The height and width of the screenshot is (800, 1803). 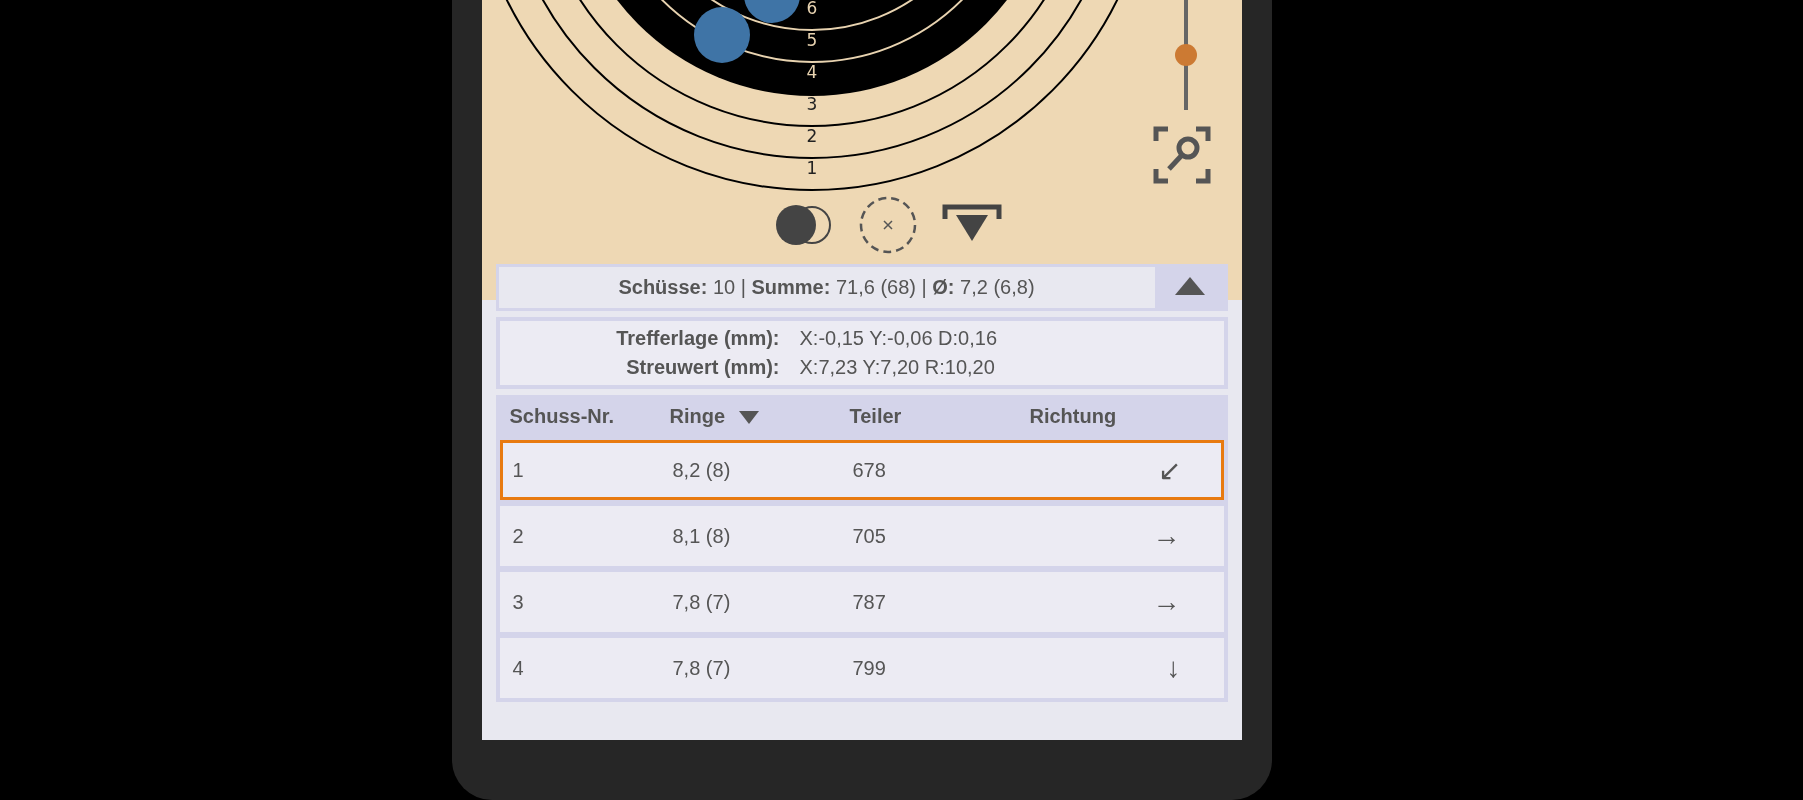 What do you see at coordinates (1173, 668) in the screenshot?
I see `table-cell-text: ↓` at bounding box center [1173, 668].